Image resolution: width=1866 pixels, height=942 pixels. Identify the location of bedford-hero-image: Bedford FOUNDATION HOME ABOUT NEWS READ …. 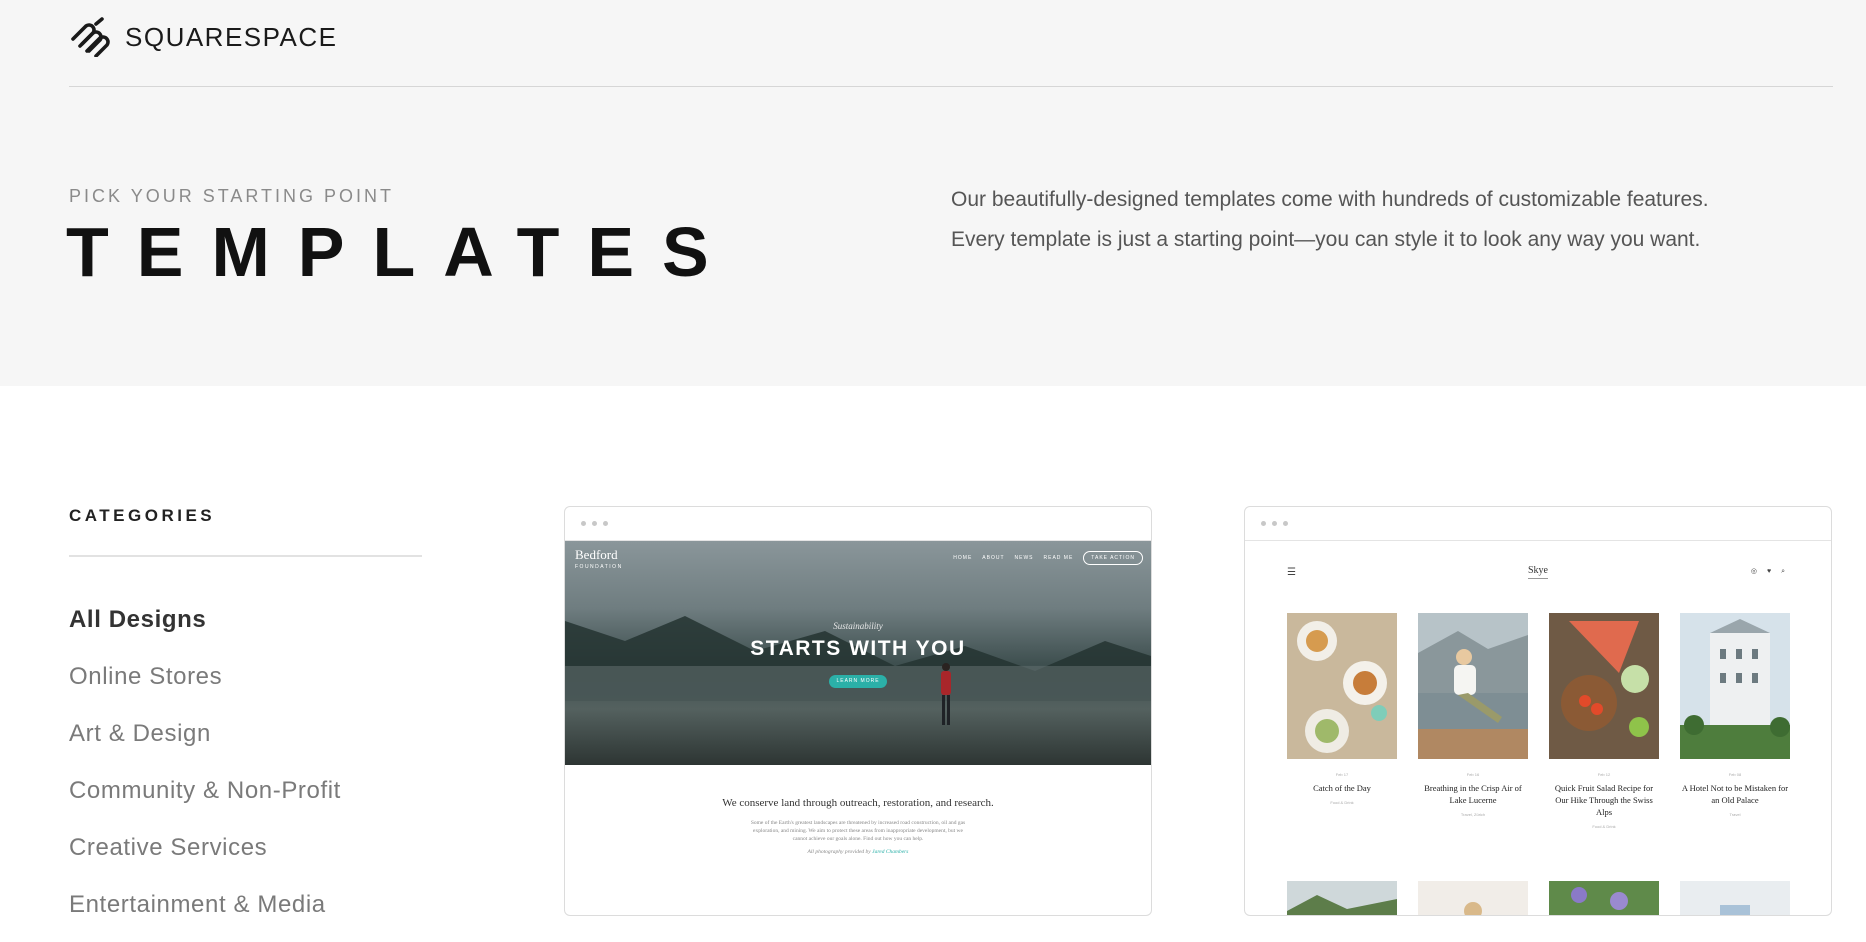
(858, 653).